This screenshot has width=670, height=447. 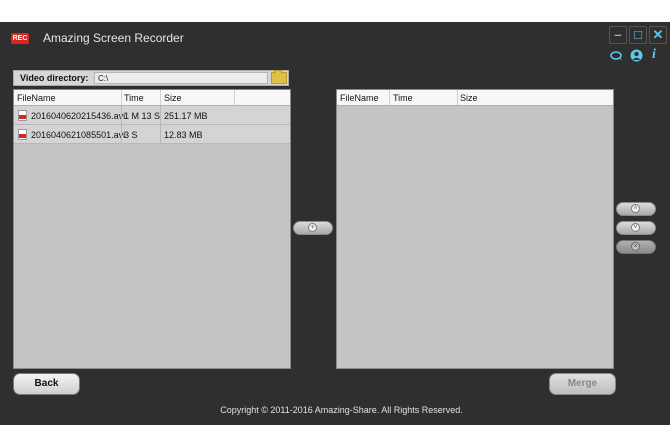 I want to click on title-bar: REC Amazing Screen Recorder – □ ✕, so click(x=335, y=38).